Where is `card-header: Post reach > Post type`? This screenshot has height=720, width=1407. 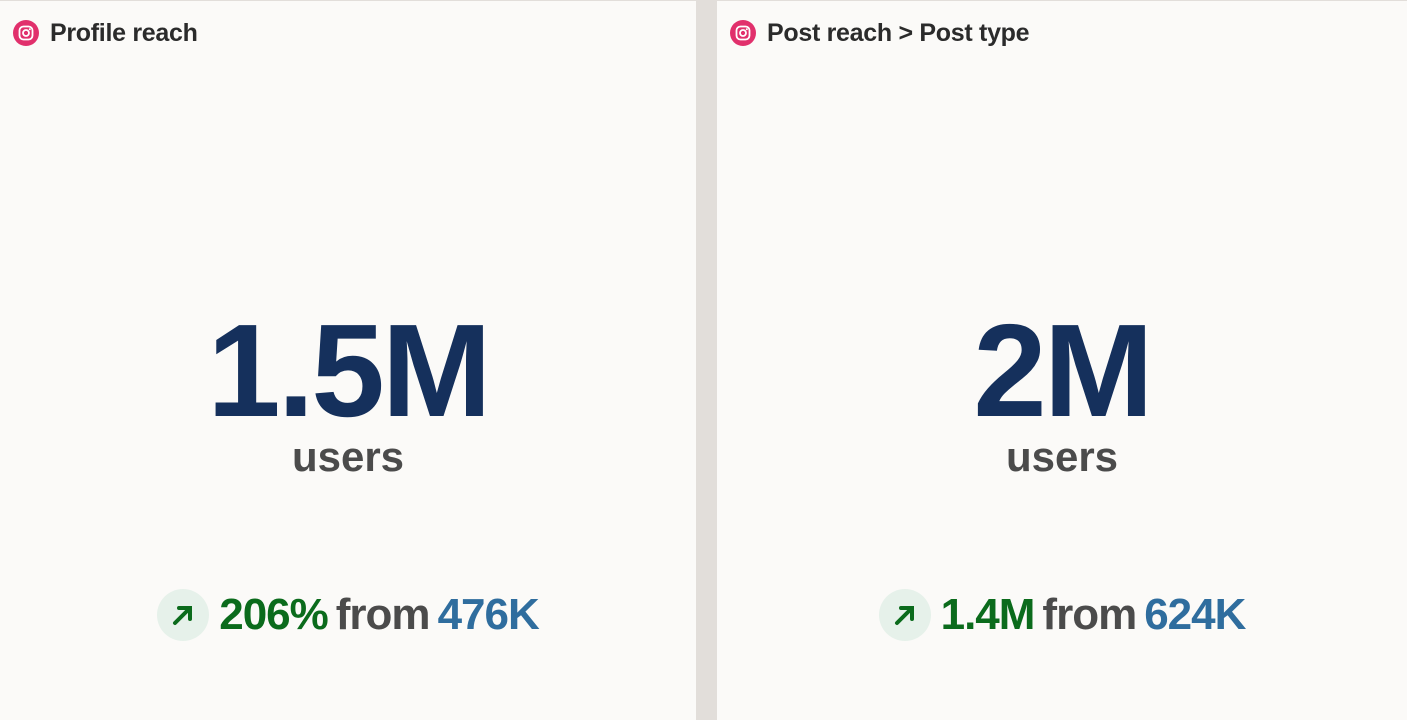 card-header: Post reach > Post type is located at coordinates (880, 33).